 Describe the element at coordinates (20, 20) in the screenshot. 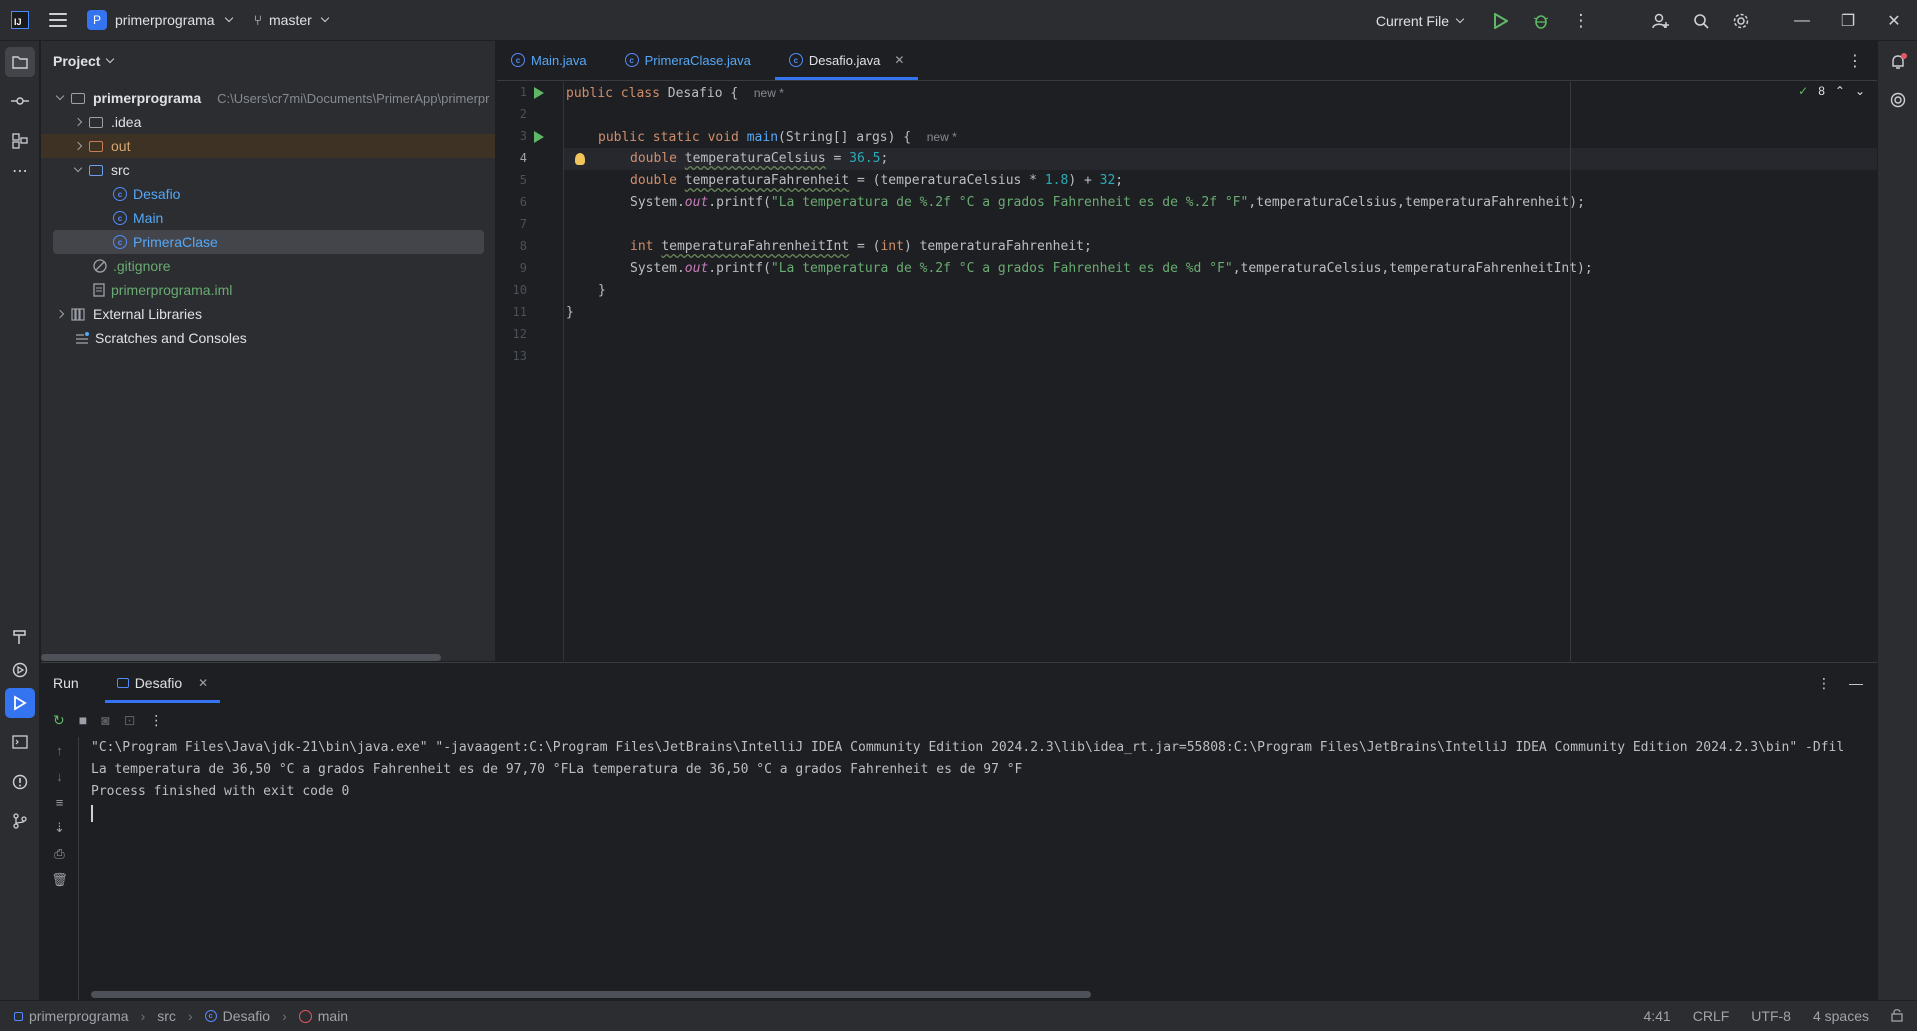

I see `intellij-logo-icon: IJ` at that location.